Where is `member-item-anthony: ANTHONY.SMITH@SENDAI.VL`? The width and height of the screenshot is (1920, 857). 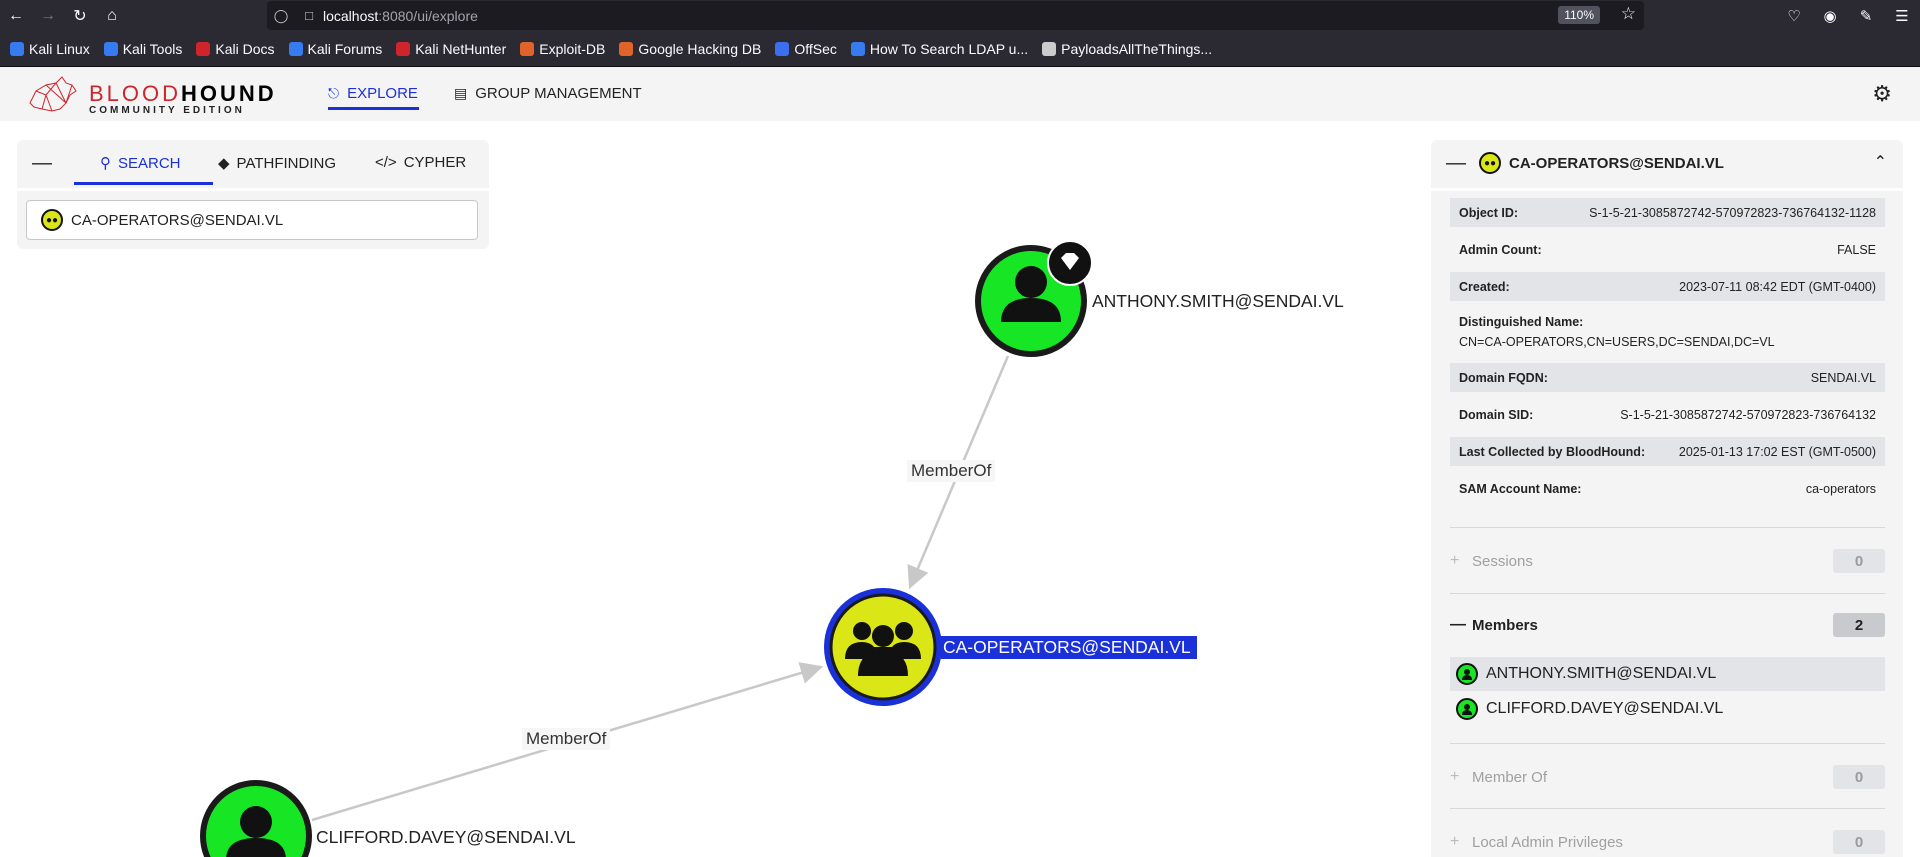
member-item-anthony: ANTHONY.SMITH@SENDAI.VL is located at coordinates (1667, 674).